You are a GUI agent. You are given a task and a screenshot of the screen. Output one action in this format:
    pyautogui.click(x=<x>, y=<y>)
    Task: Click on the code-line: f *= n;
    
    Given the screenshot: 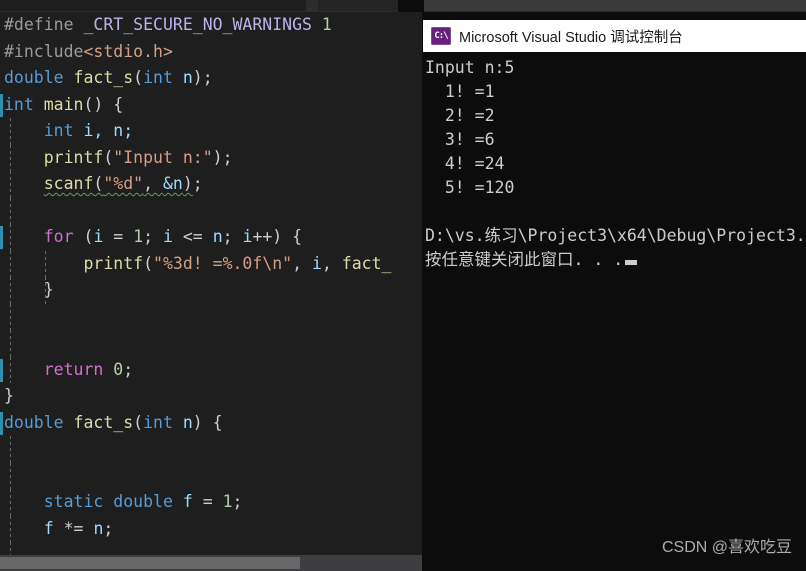 What is the action you would take?
    pyautogui.click(x=211, y=528)
    